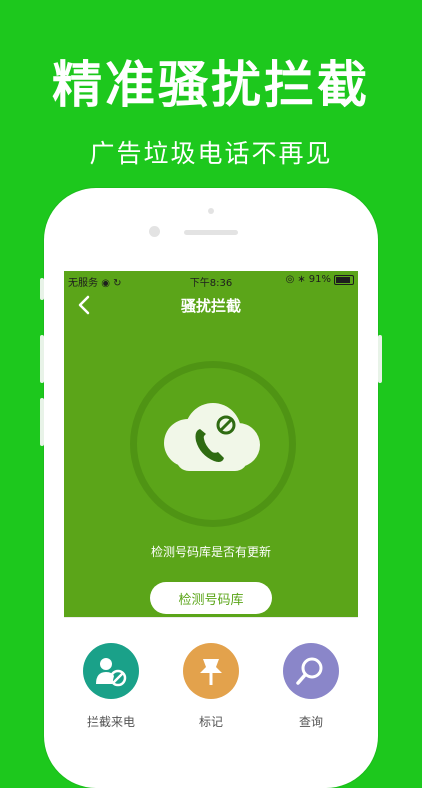 Image resolution: width=422 pixels, height=788 pixels. What do you see at coordinates (210, 722) in the screenshot?
I see `tool-label-mark: 标记` at bounding box center [210, 722].